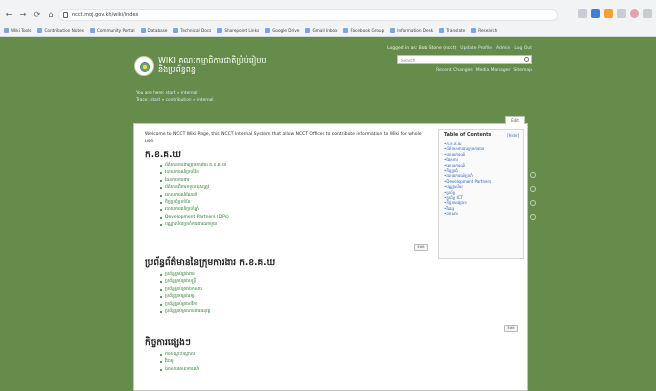 The height and width of the screenshot is (391, 656). What do you see at coordinates (185, 296) in the screenshot?
I see `list-item: ប្រព័ន្ធគ្រប់គ្រងរក្ស` at bounding box center [185, 296].